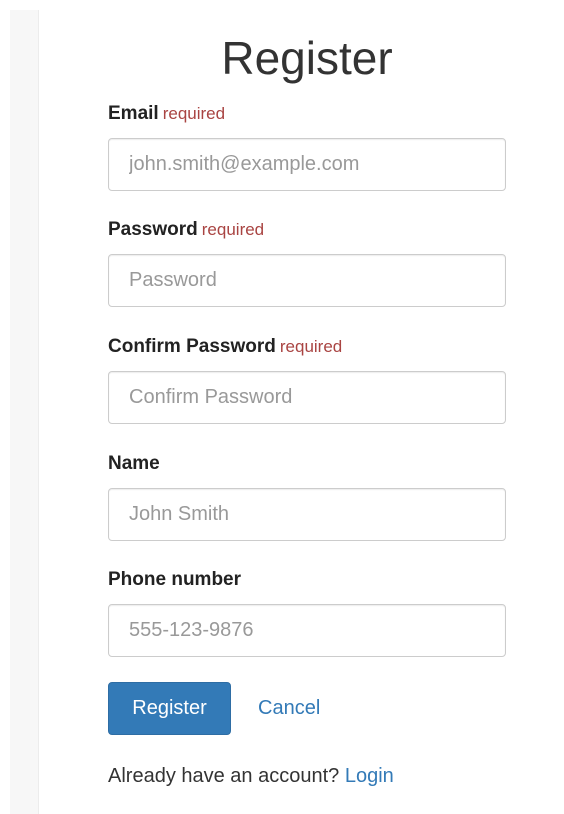 The height and width of the screenshot is (814, 564). What do you see at coordinates (233, 229) in the screenshot?
I see `password-required-label: required` at bounding box center [233, 229].